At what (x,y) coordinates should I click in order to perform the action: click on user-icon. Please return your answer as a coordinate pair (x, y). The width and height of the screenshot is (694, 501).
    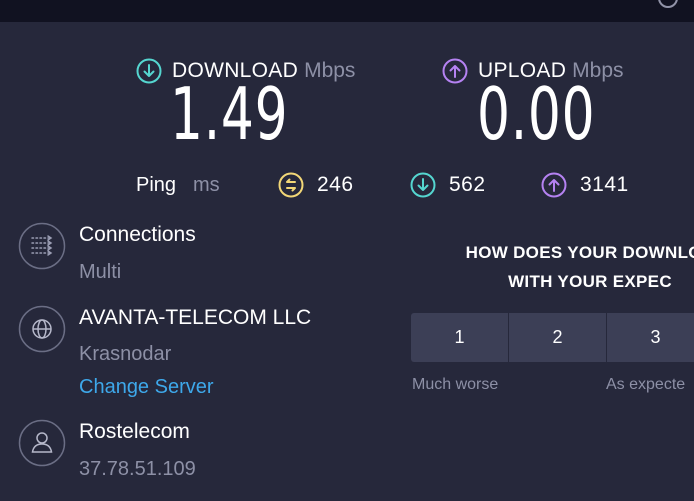
    Looking at the image, I should click on (42, 443).